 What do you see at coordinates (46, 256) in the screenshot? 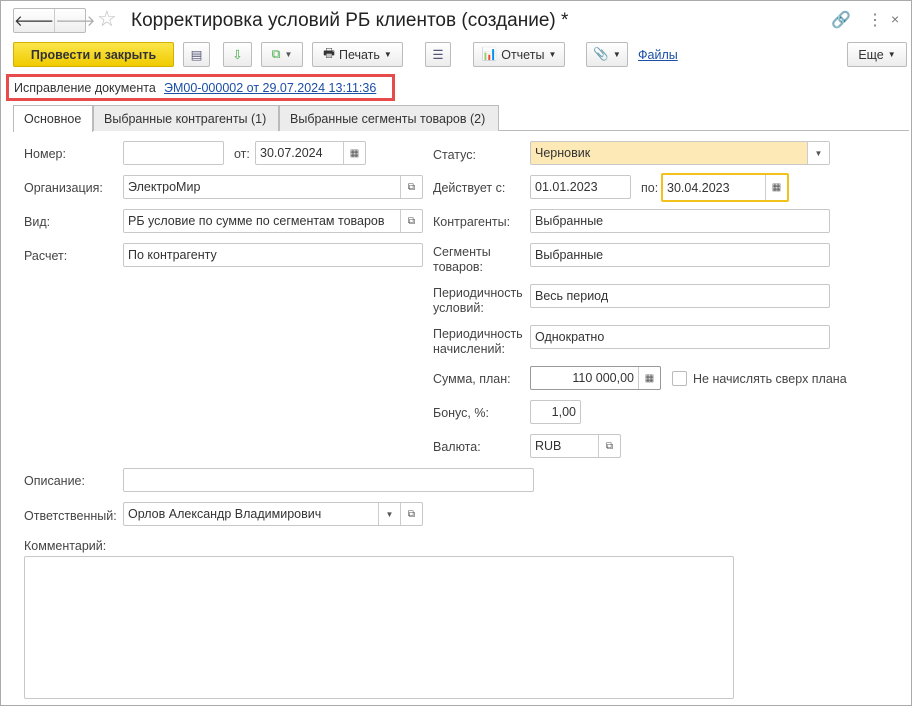
I see `calc-label: Расчет:` at bounding box center [46, 256].